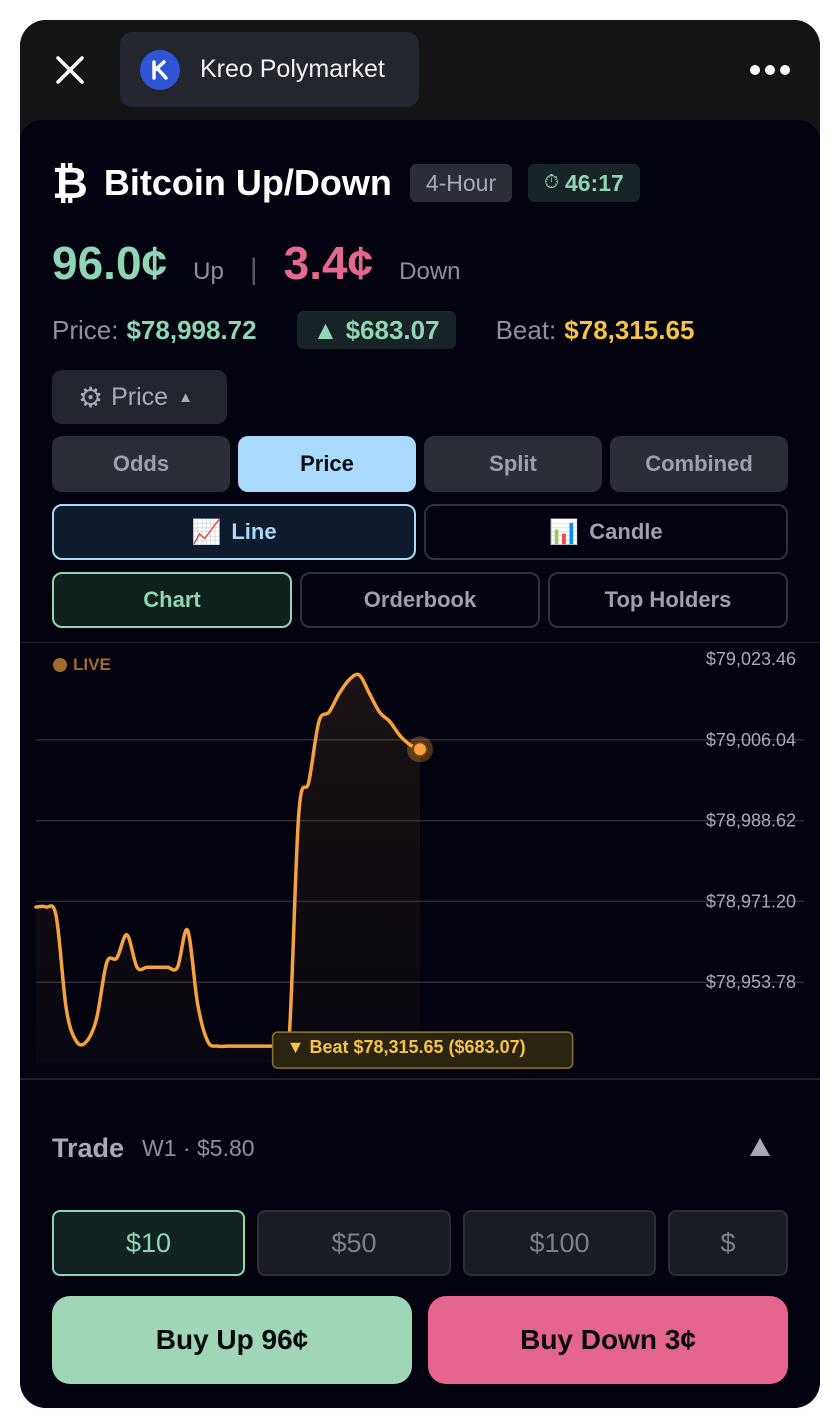 The image size is (840, 1428). What do you see at coordinates (751, 982) in the screenshot?
I see `y-tick-label: $78,953.78` at bounding box center [751, 982].